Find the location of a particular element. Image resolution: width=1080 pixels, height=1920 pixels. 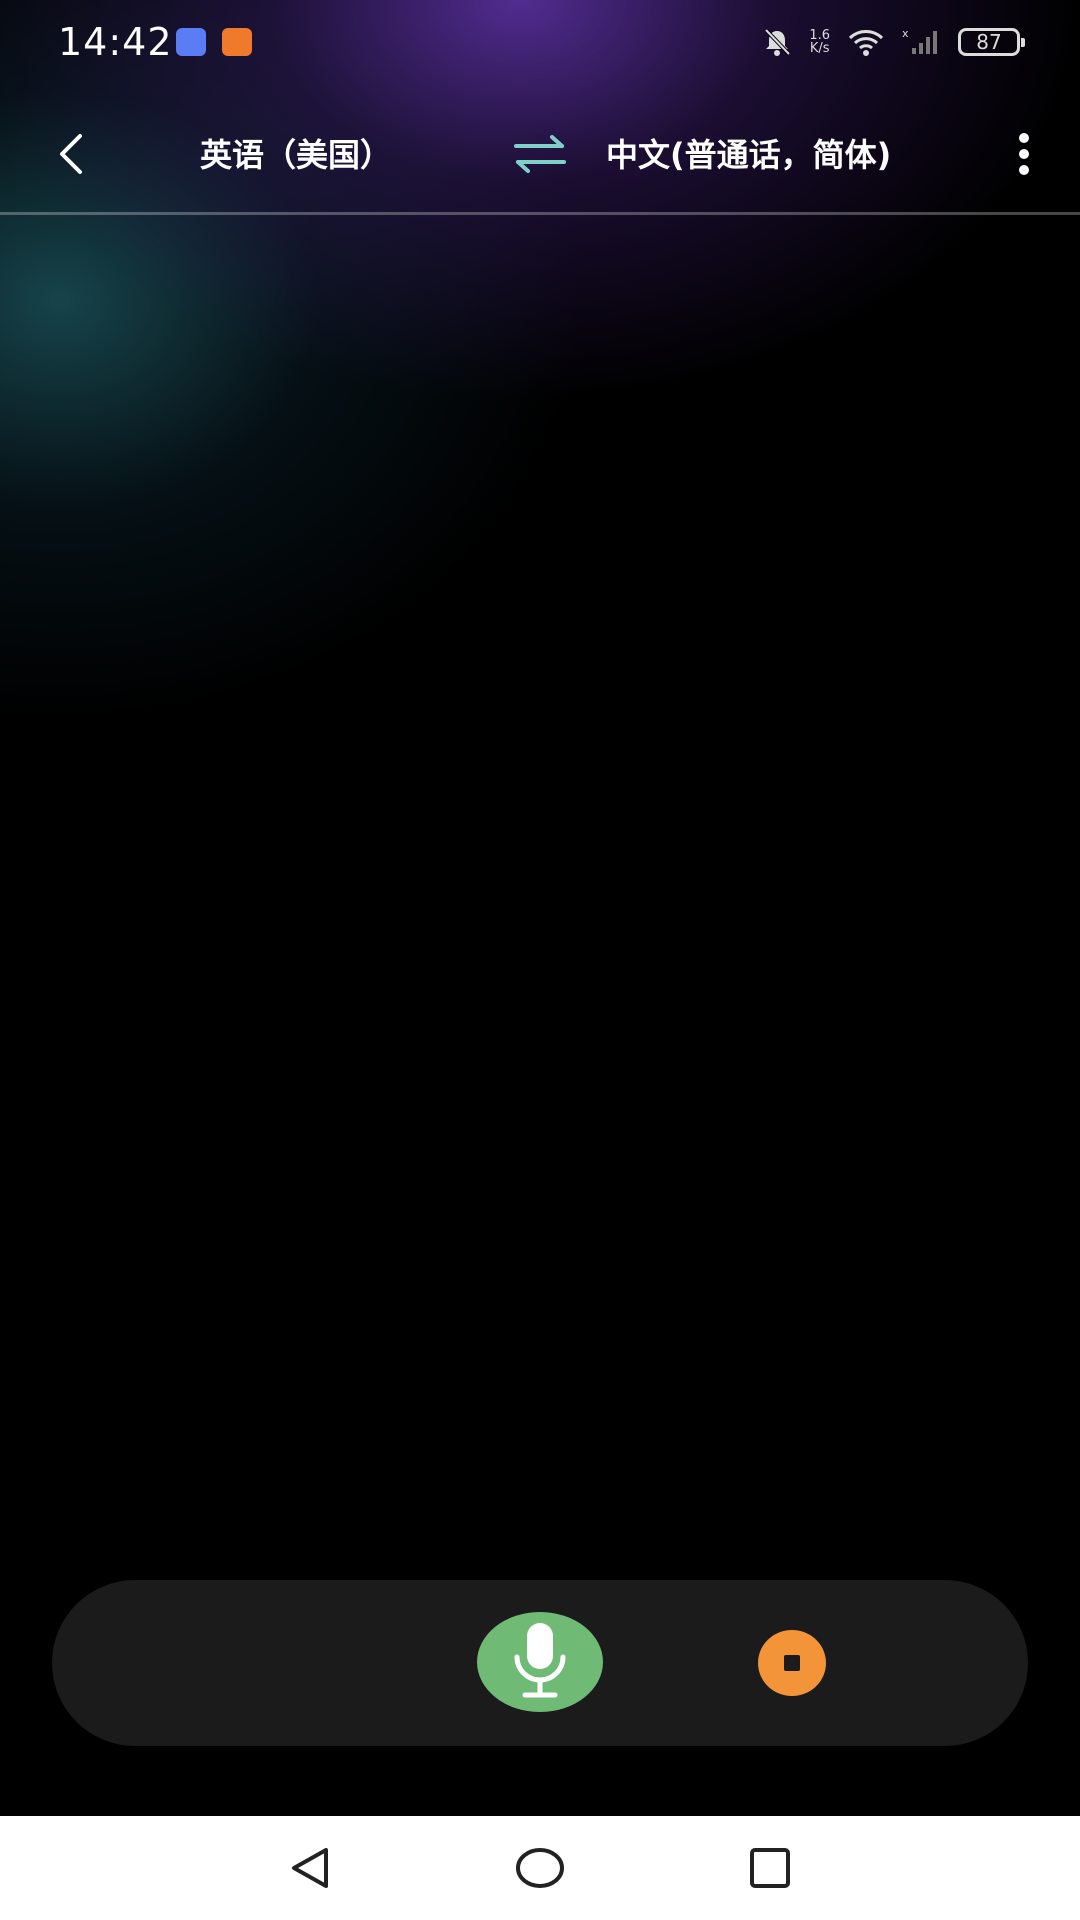

system-nav-bar is located at coordinates (540, 1868).